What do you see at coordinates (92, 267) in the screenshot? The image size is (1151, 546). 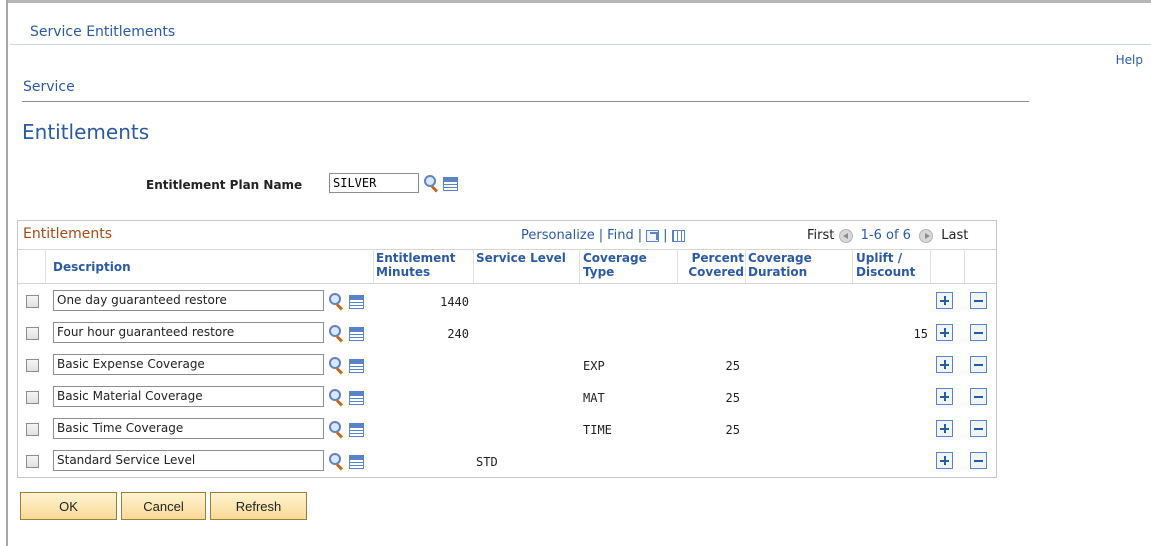 I see `col-description: Description` at bounding box center [92, 267].